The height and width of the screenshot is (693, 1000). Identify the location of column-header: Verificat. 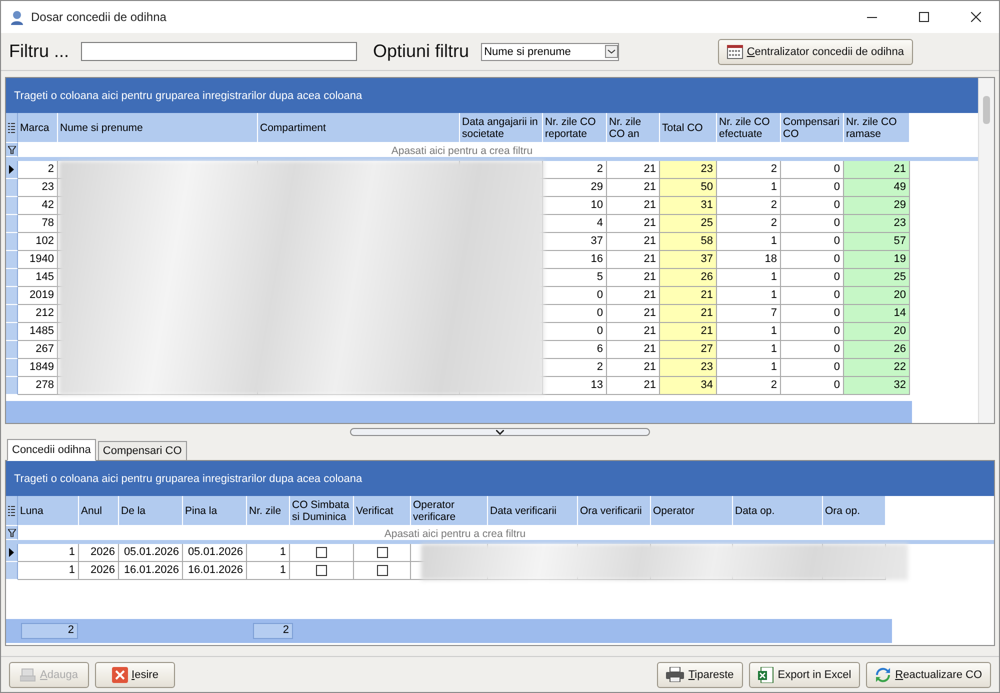
(382, 511).